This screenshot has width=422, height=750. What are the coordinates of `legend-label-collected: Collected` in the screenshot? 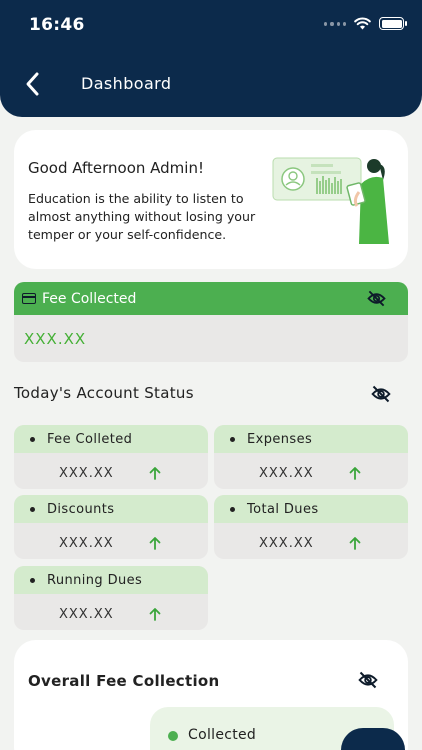 It's located at (222, 735).